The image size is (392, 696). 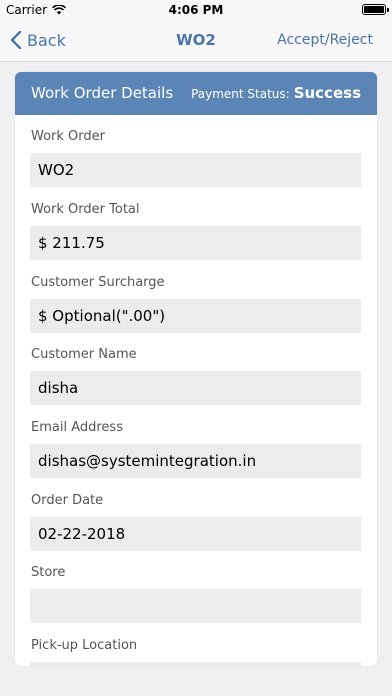 I want to click on customer-surcharge-label: Customer Surcharge, so click(x=98, y=282).